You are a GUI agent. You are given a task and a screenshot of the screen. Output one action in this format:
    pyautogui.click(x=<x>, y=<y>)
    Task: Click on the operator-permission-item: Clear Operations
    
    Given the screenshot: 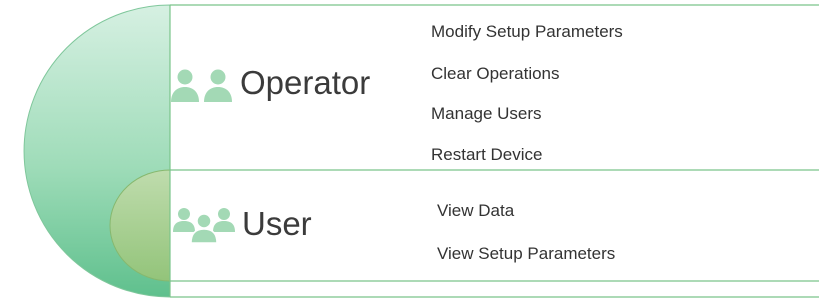 What is the action you would take?
    pyautogui.click(x=495, y=73)
    